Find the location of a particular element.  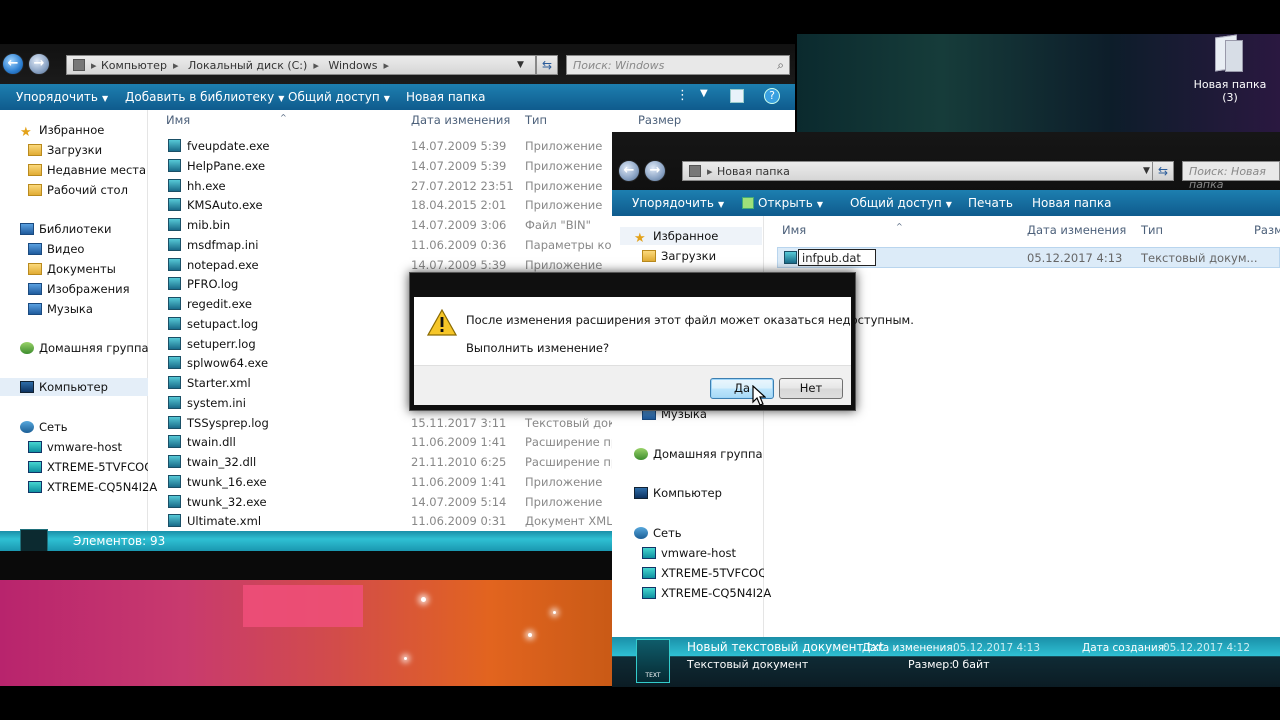

breadcrumb-new-folder: Новая папка is located at coordinates (753, 171).